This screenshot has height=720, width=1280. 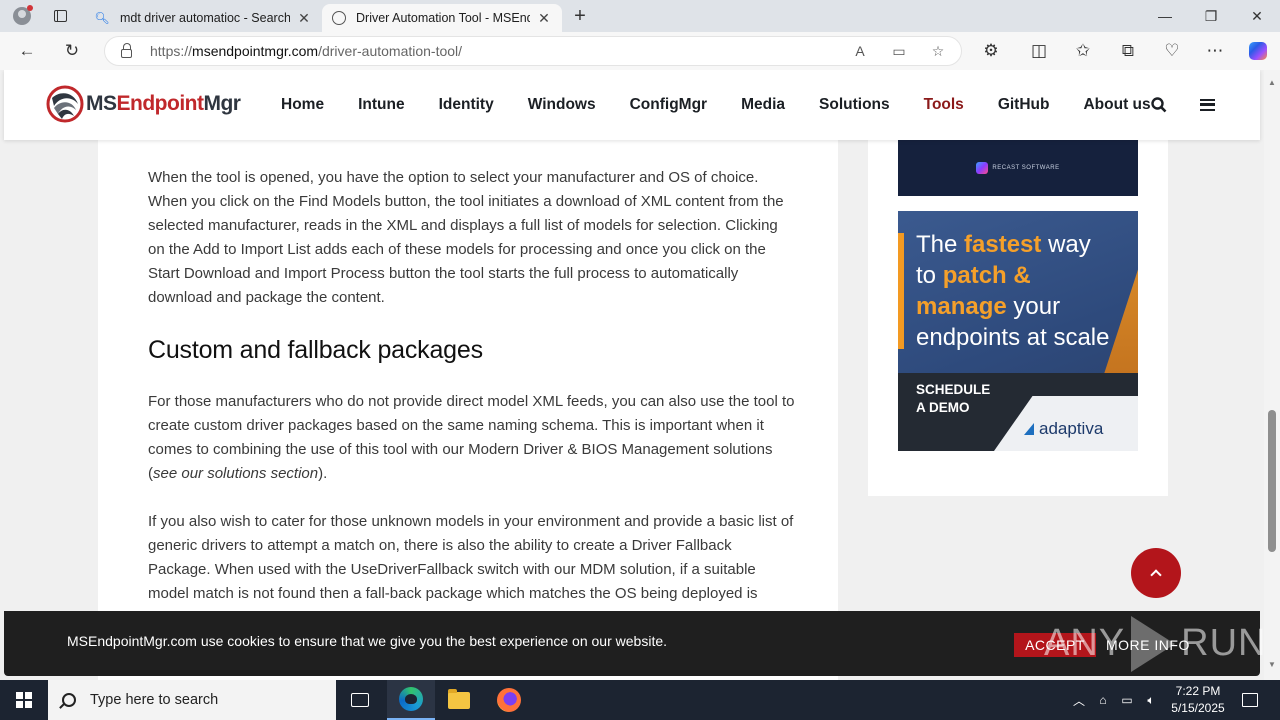 I want to click on tab-search: 🔍︎ mdt driver automatioc - Search ✕, so click(x=203, y=18).